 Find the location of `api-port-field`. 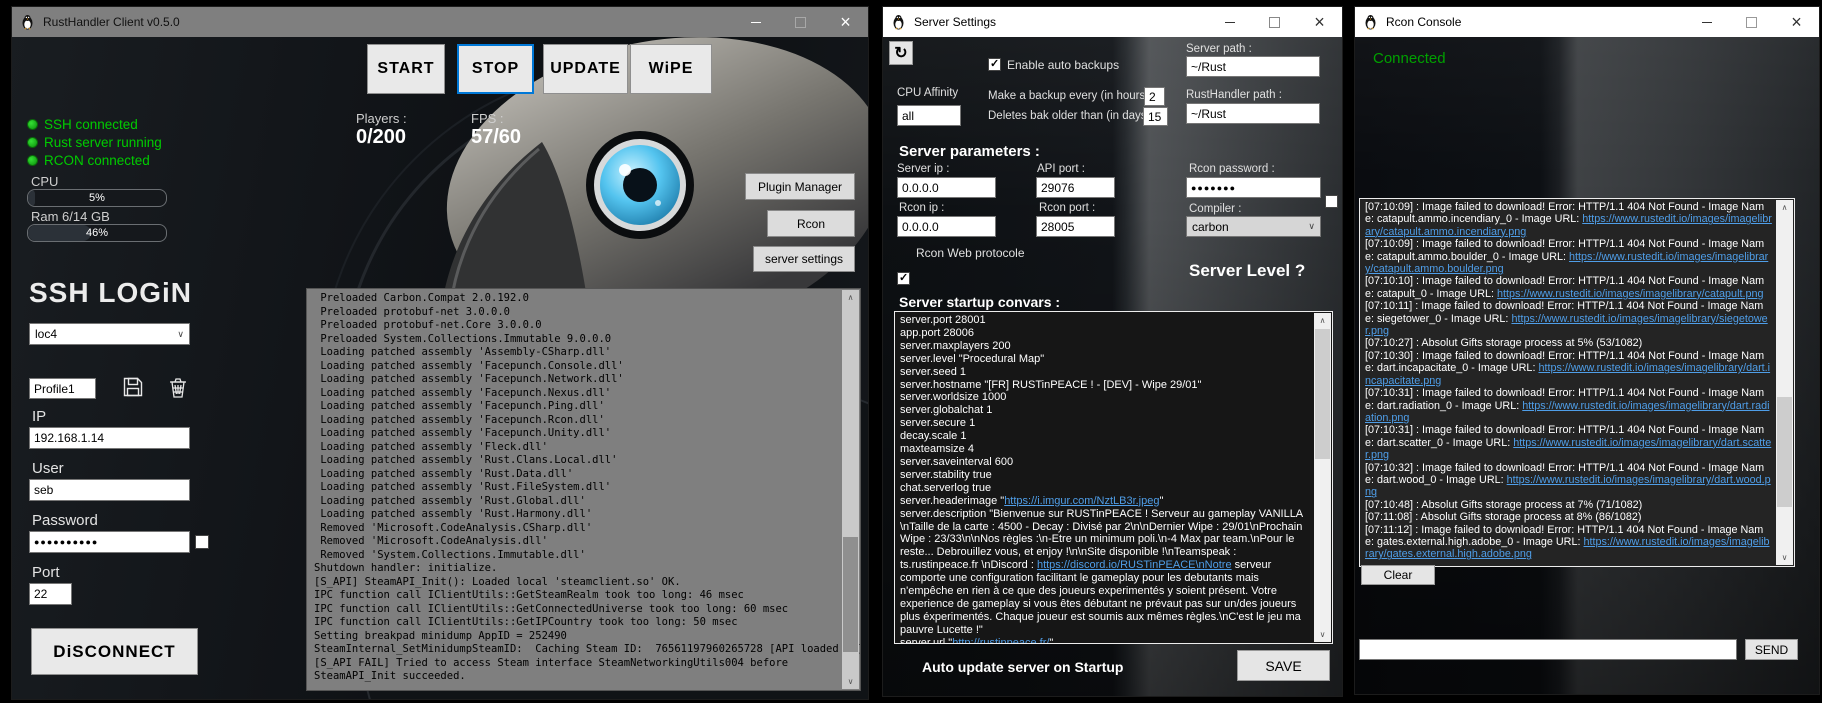

api-port-field is located at coordinates (1075, 187).